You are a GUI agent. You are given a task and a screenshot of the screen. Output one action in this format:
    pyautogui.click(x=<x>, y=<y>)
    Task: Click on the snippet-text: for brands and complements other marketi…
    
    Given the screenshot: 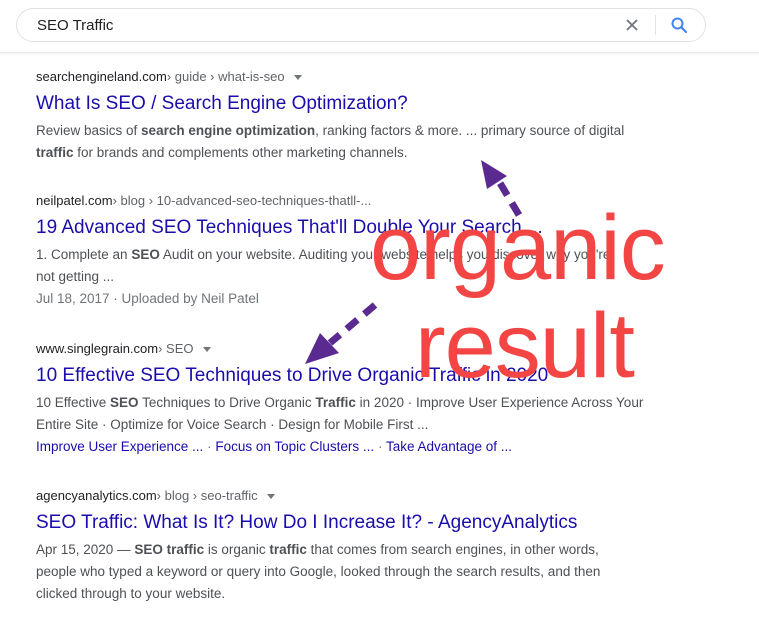 What is the action you would take?
    pyautogui.click(x=240, y=152)
    